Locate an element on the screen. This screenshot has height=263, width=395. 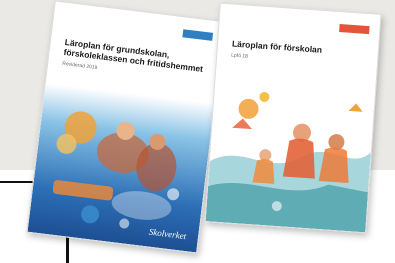
book-subtitle: Lpfö 18 is located at coordinates (239, 56).